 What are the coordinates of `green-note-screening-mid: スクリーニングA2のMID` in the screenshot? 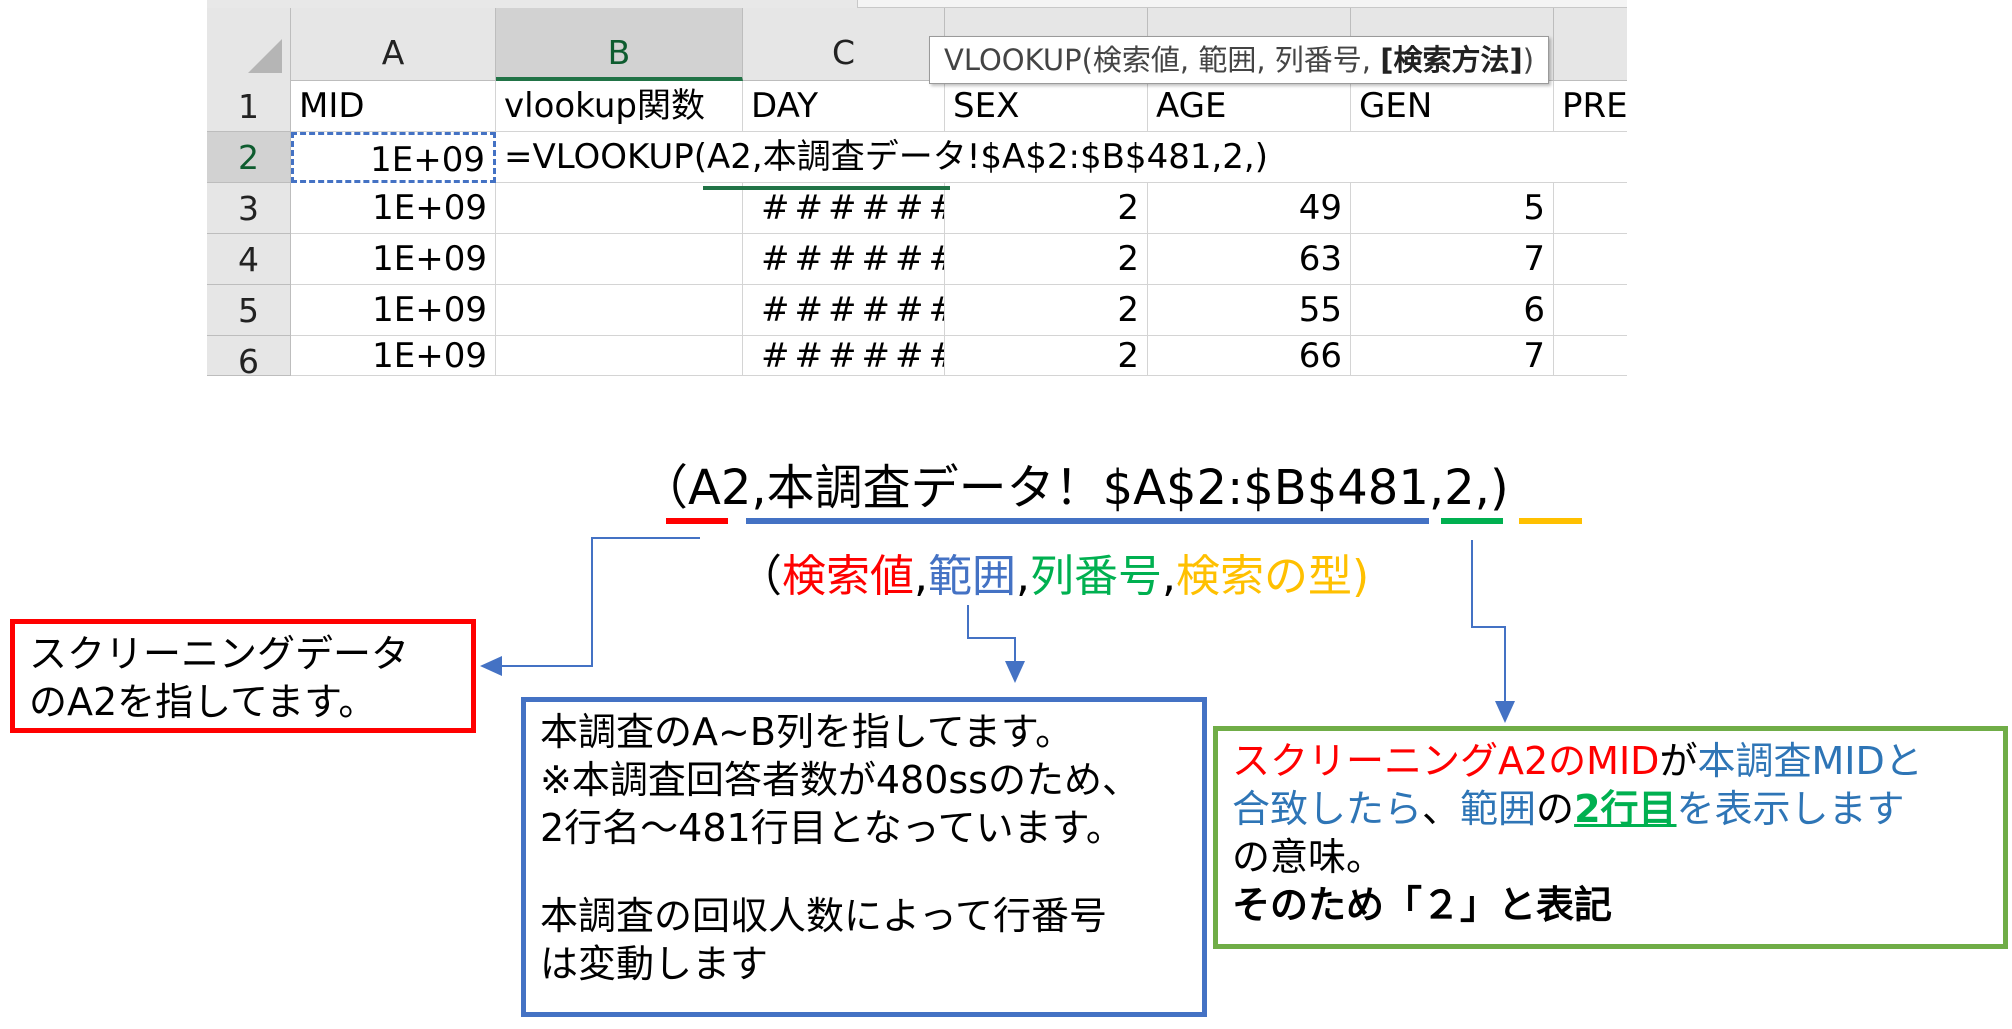 It's located at (1446, 761).